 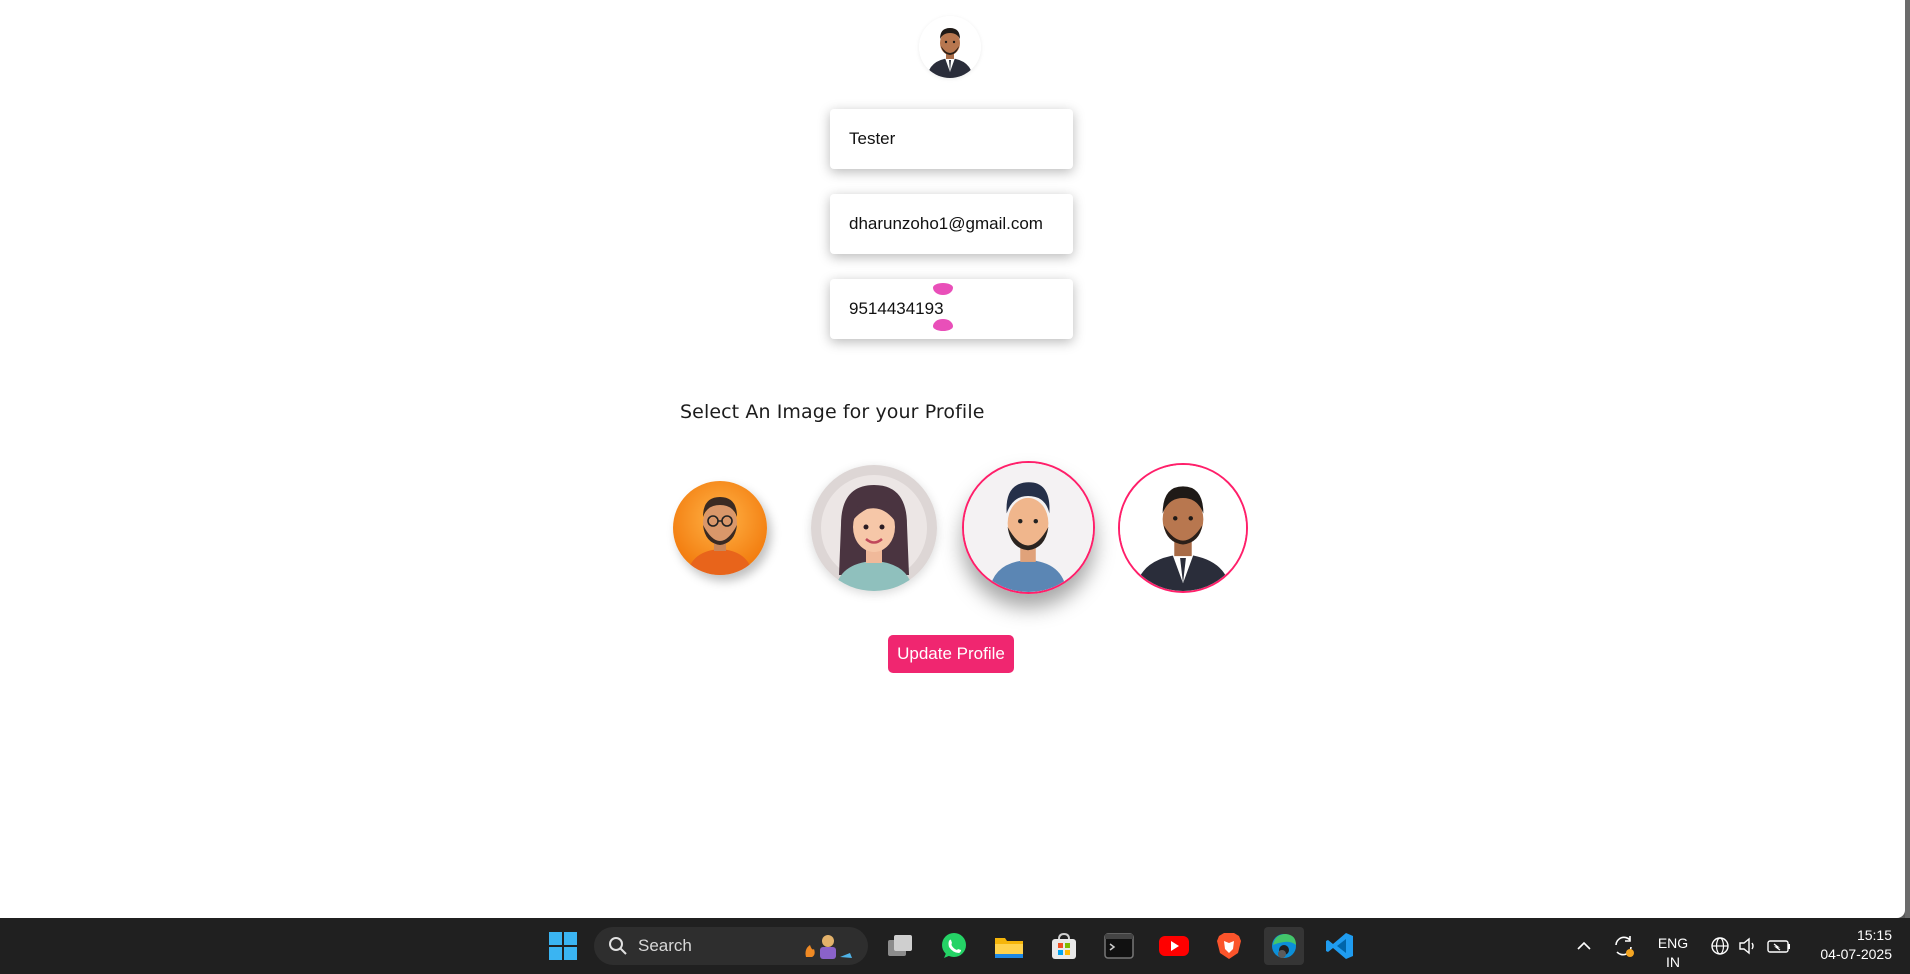 What do you see at coordinates (1673, 962) in the screenshot?
I see `region-code: IN` at bounding box center [1673, 962].